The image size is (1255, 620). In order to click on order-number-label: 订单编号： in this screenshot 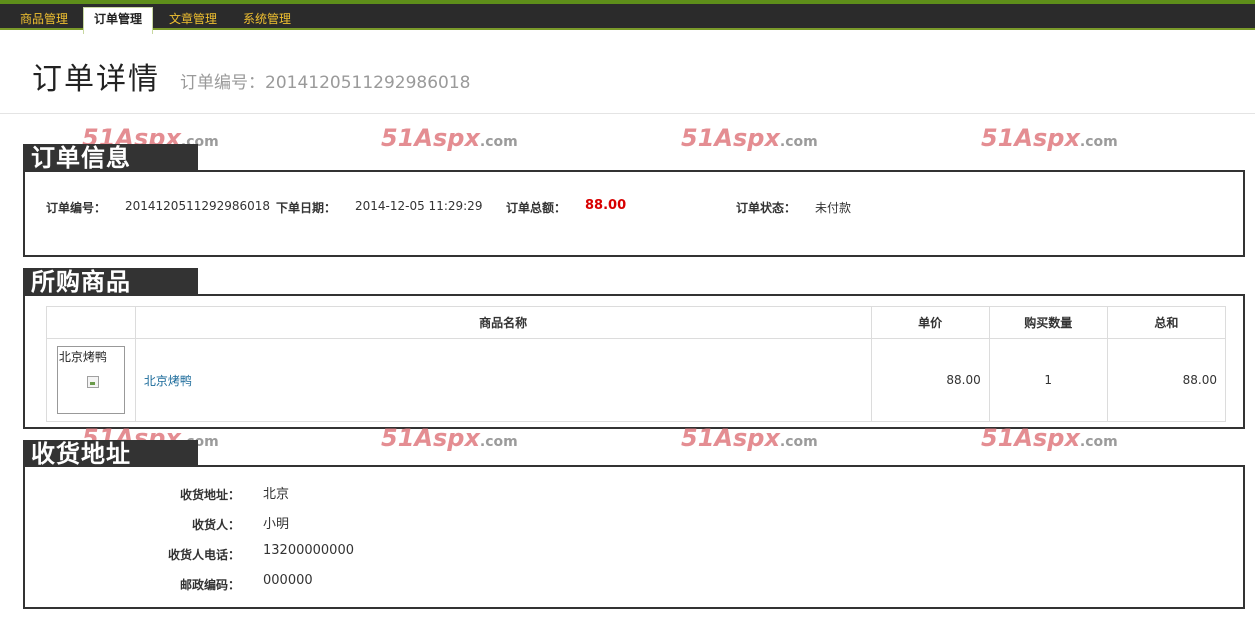, I will do `click(76, 208)`.